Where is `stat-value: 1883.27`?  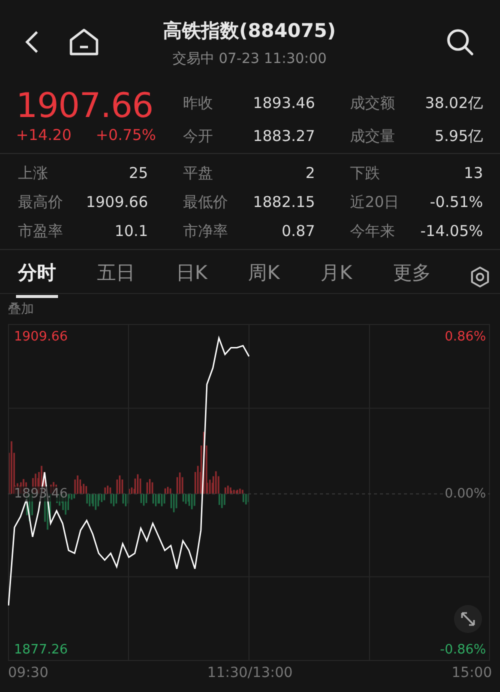 stat-value: 1883.27 is located at coordinates (283, 136).